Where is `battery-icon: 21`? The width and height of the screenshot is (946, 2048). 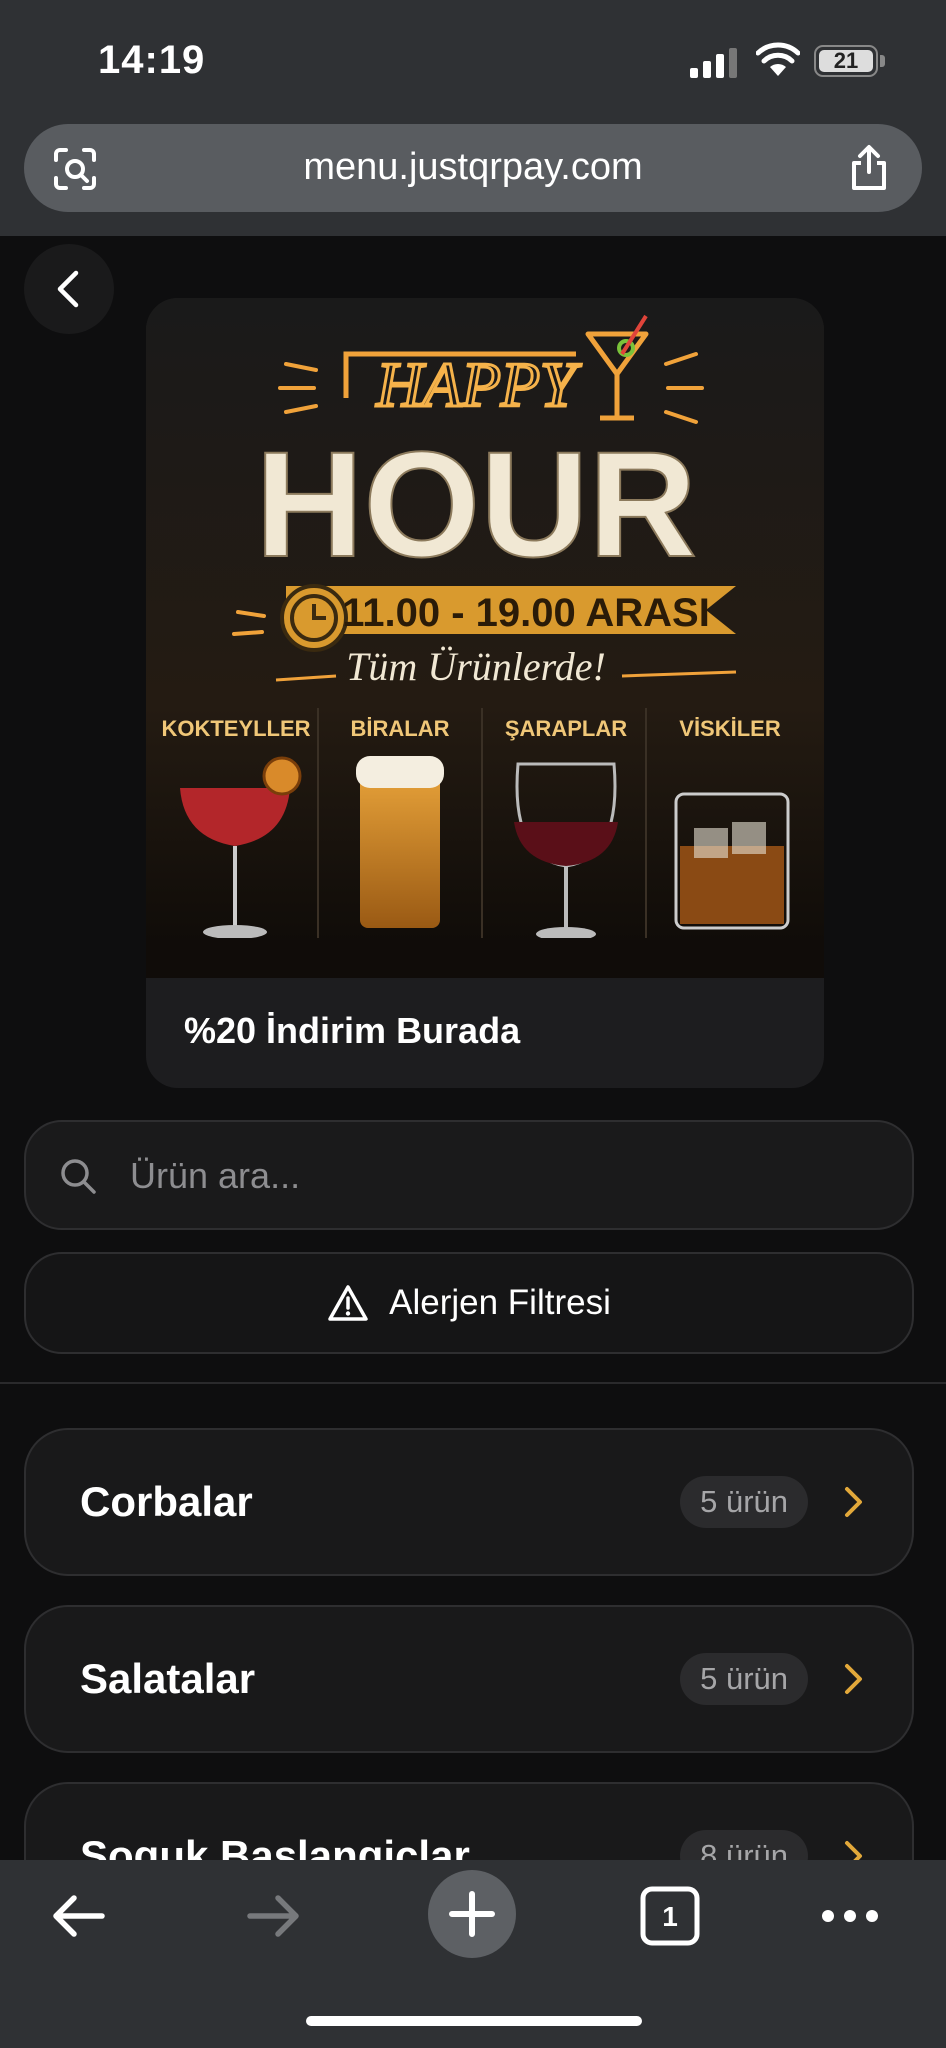
battery-icon: 21 is located at coordinates (846, 61).